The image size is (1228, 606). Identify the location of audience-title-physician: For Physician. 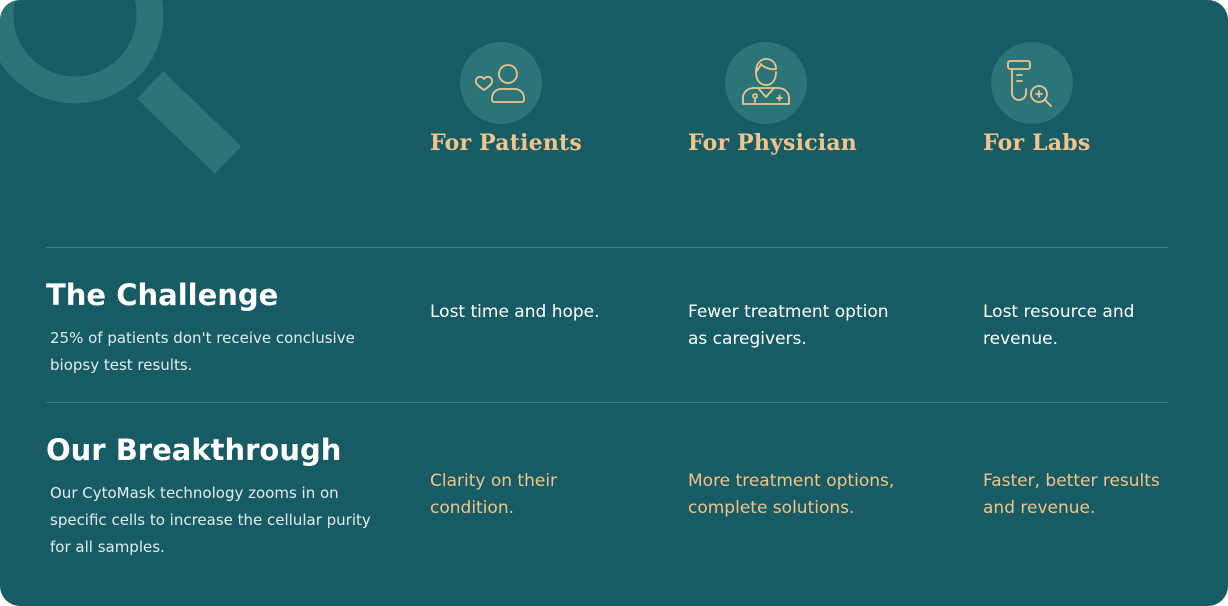
(773, 143).